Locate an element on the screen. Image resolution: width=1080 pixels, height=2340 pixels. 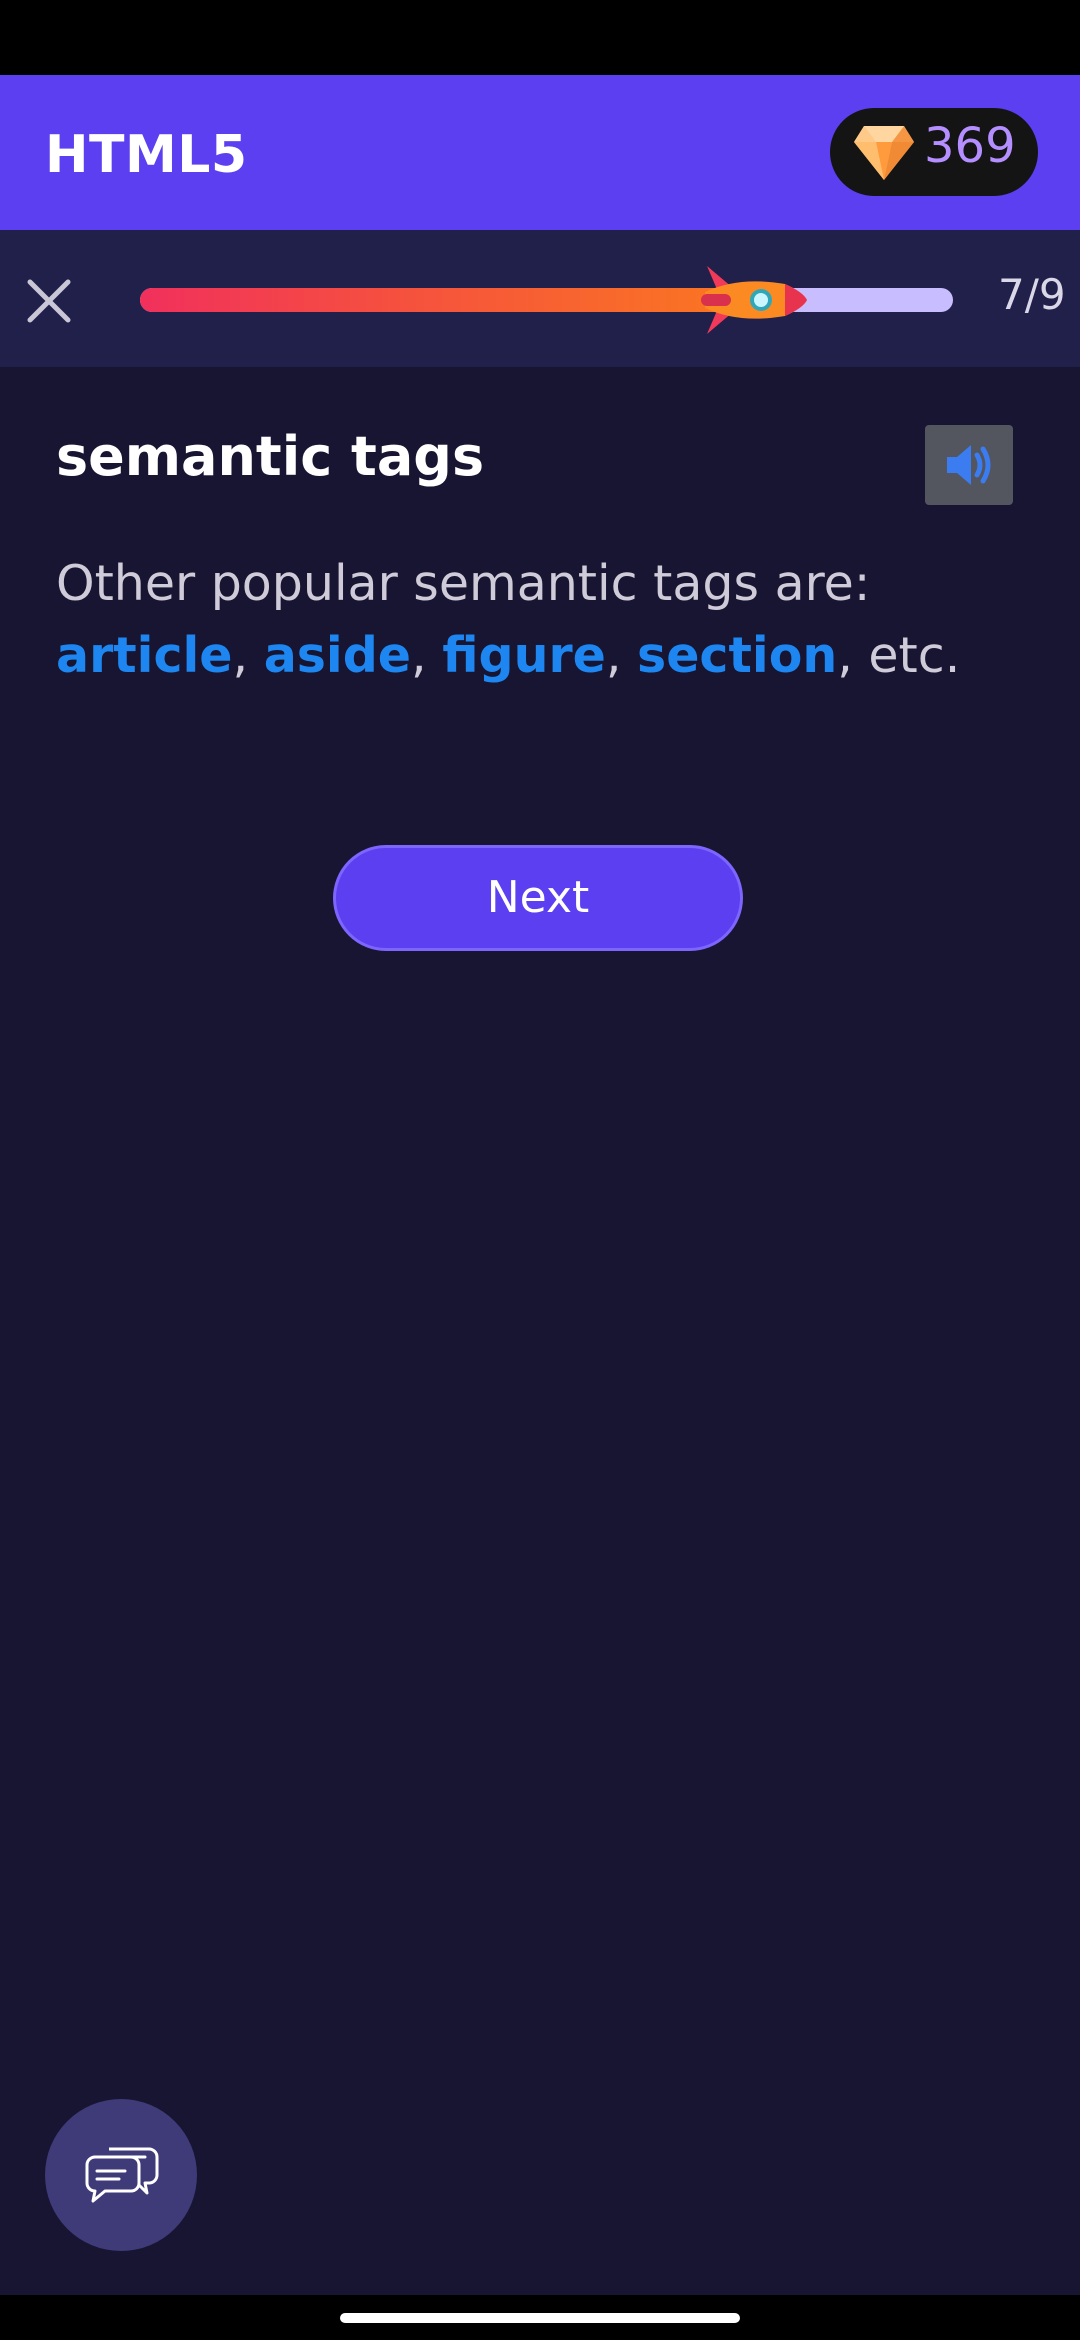
tag-link-section: section is located at coordinates (737, 655).